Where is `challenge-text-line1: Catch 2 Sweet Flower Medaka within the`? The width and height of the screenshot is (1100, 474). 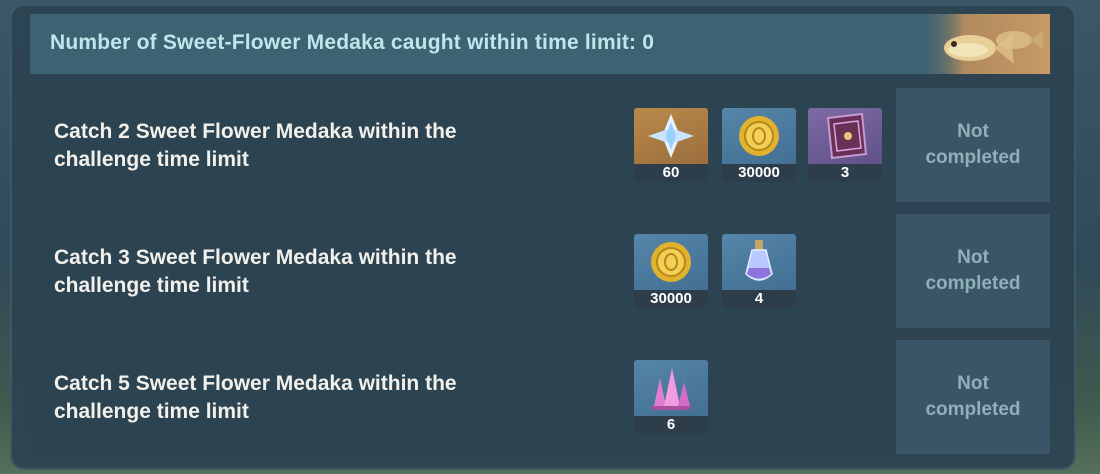
challenge-text-line1: Catch 2 Sweet Flower Medaka within the is located at coordinates (255, 131).